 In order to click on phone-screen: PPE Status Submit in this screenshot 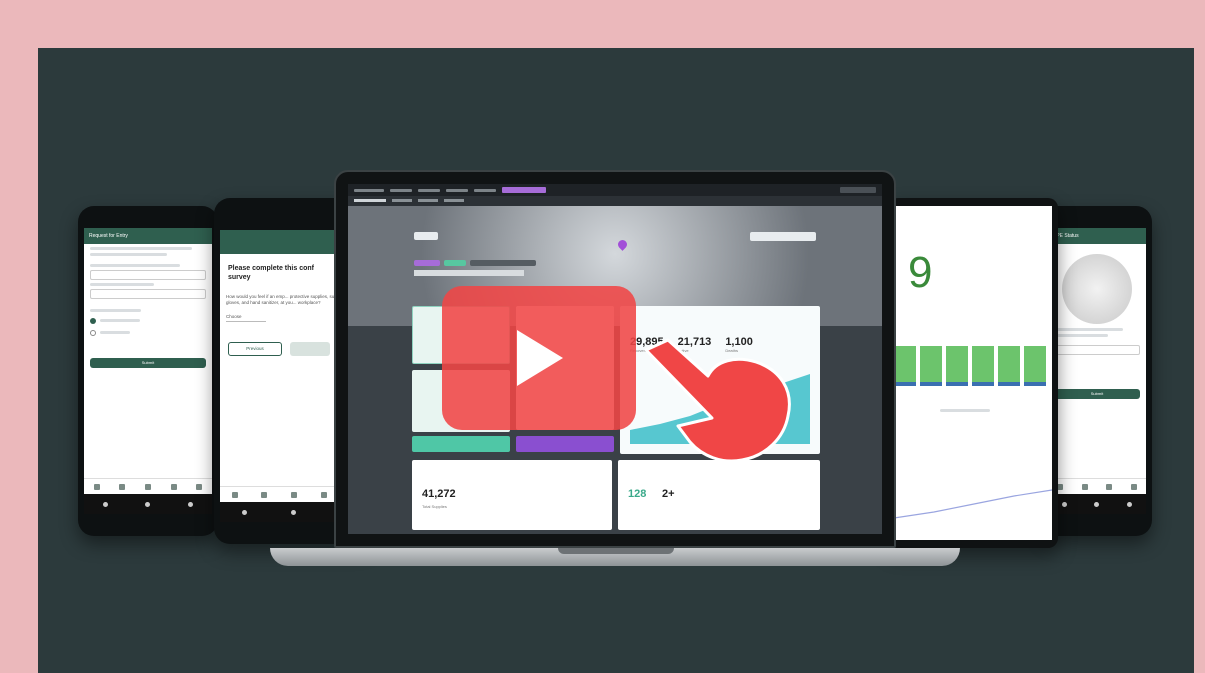, I will do `click(1097, 361)`.